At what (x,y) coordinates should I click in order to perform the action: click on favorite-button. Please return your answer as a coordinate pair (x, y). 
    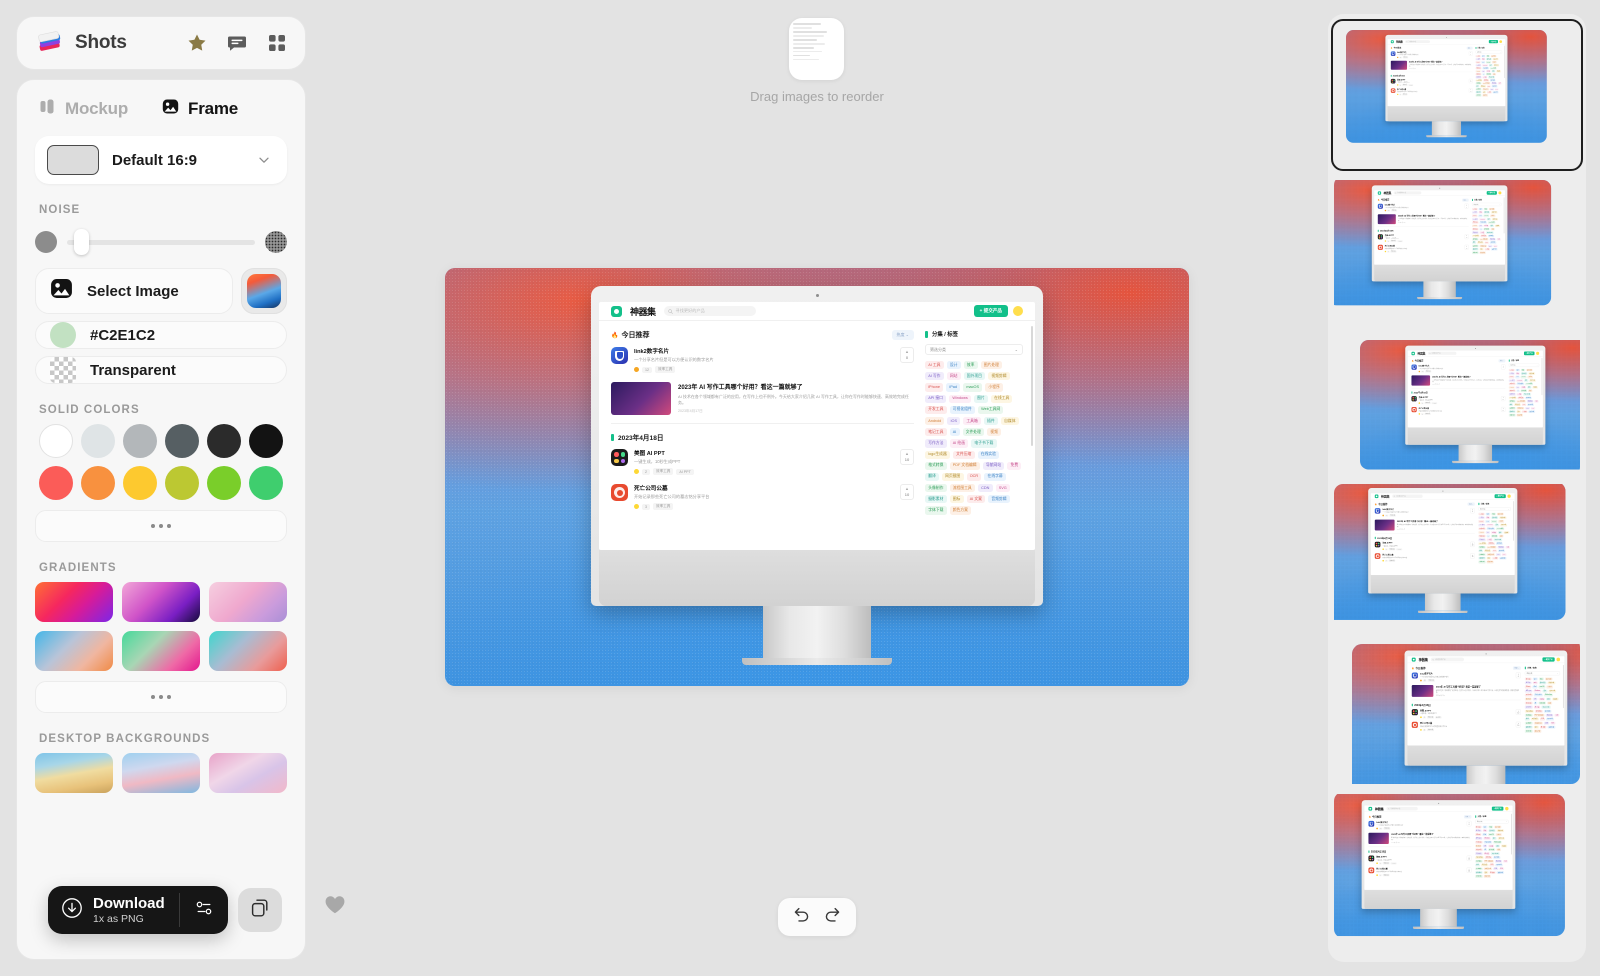
    Looking at the image, I should click on (335, 907).